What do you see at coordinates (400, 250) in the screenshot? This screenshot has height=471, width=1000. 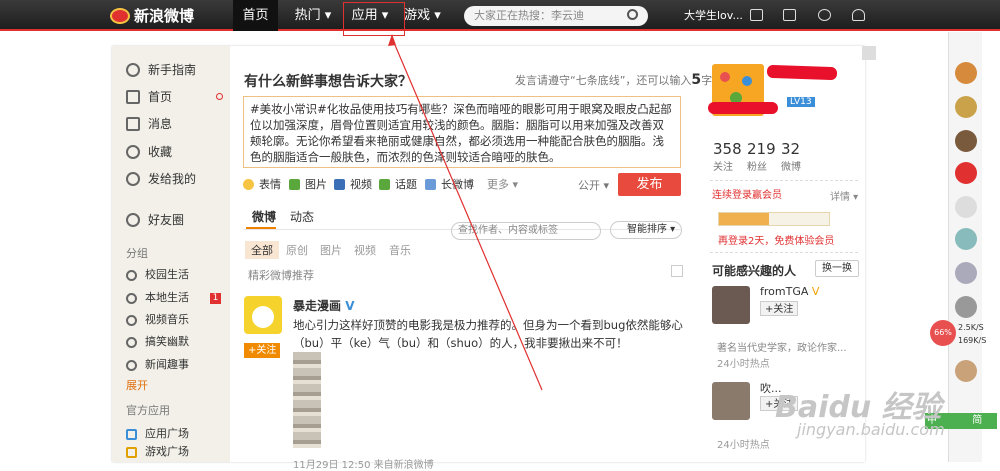 I see `filter-music: 音乐` at bounding box center [400, 250].